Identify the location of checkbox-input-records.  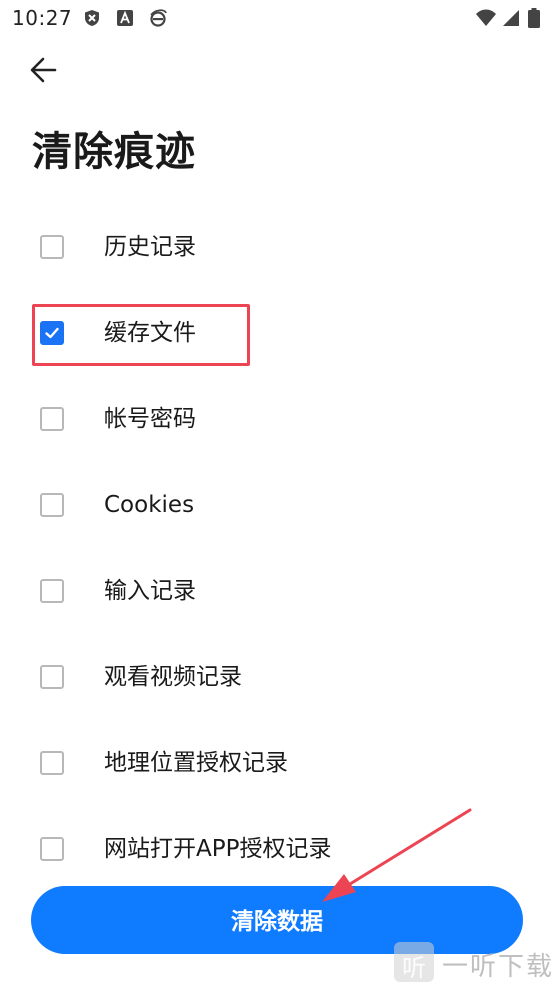
(52, 591).